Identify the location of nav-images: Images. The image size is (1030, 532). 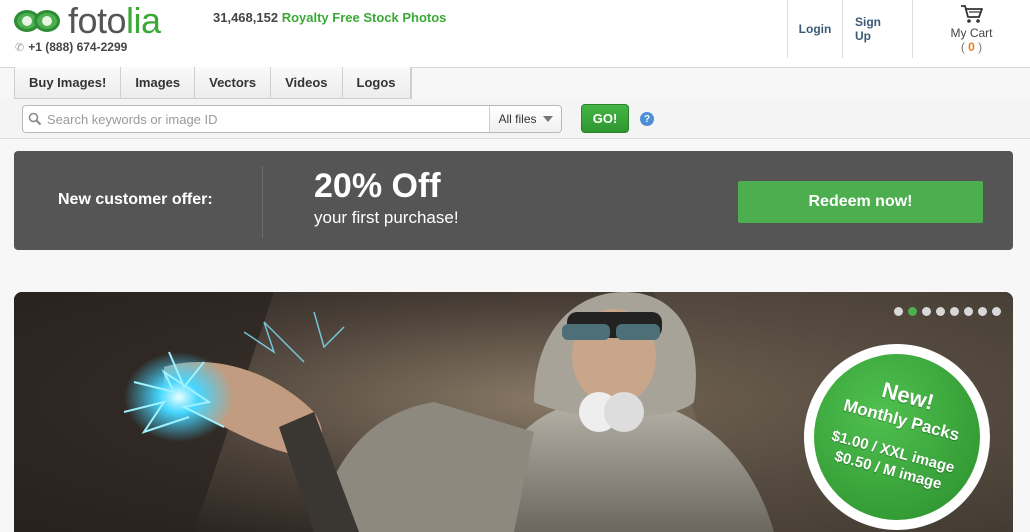
(158, 82).